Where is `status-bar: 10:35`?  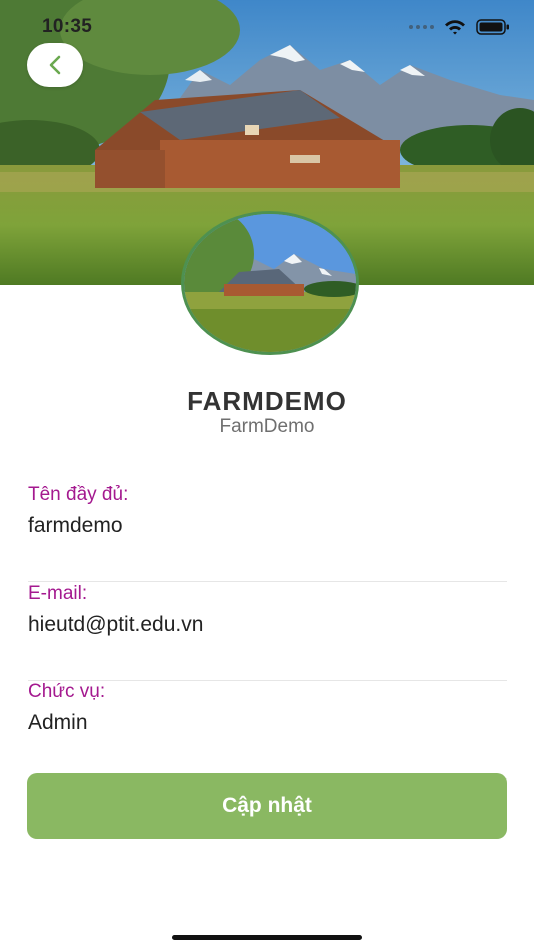 status-bar: 10:35 is located at coordinates (267, 27).